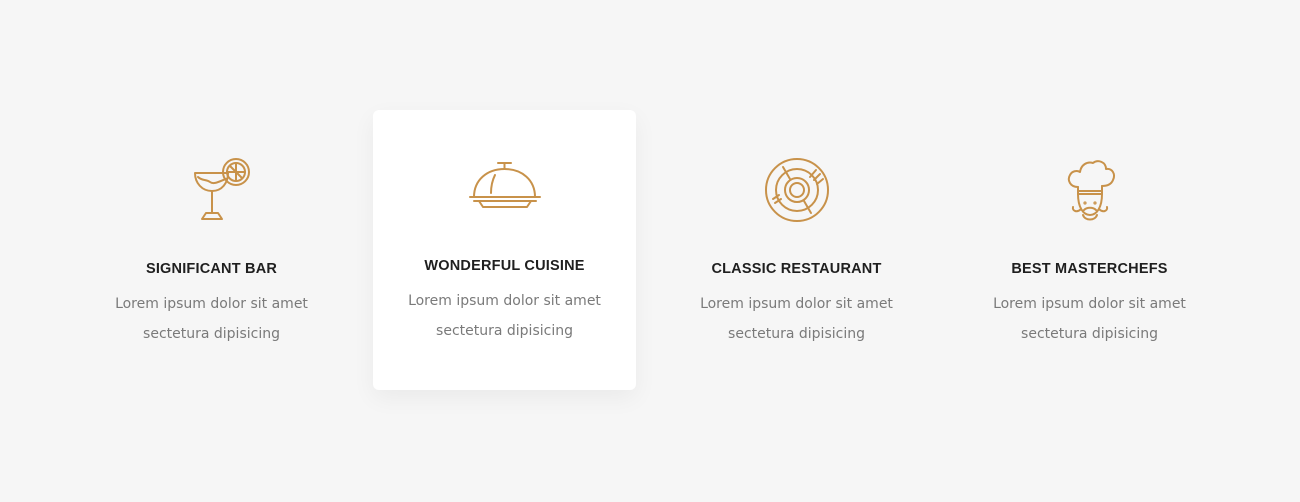  I want to click on cocktail-glass-icon, so click(221, 189).